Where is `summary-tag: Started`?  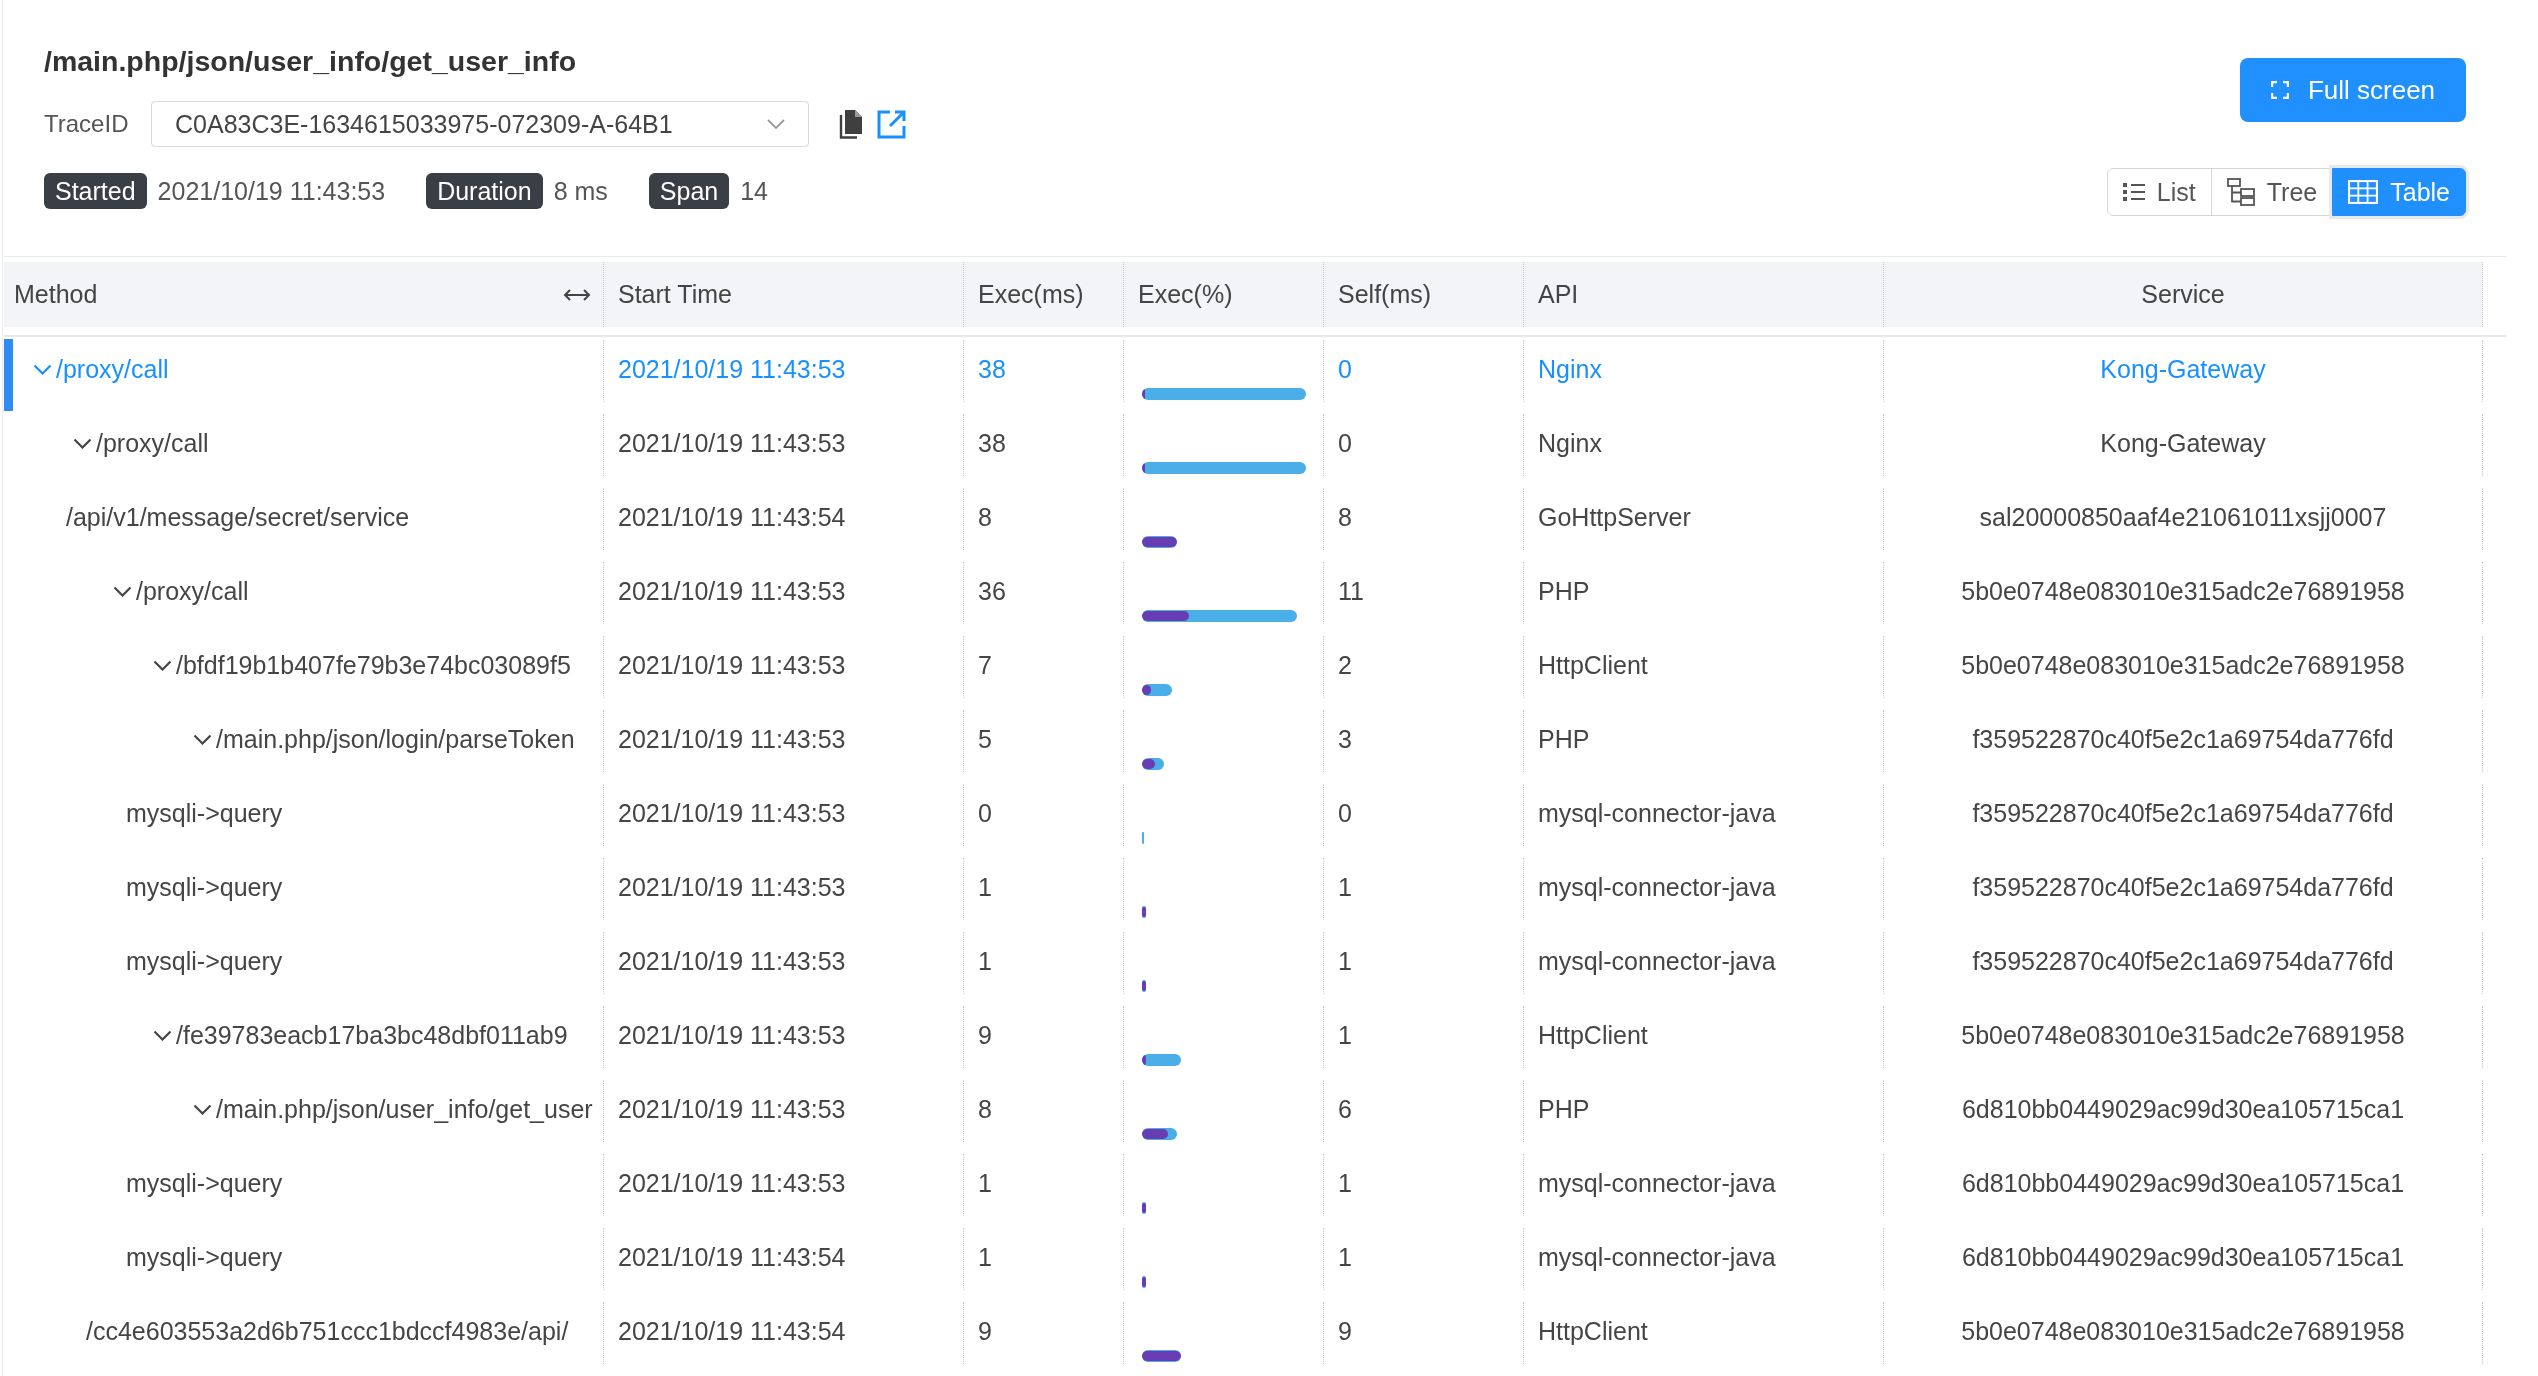 summary-tag: Started is located at coordinates (95, 191).